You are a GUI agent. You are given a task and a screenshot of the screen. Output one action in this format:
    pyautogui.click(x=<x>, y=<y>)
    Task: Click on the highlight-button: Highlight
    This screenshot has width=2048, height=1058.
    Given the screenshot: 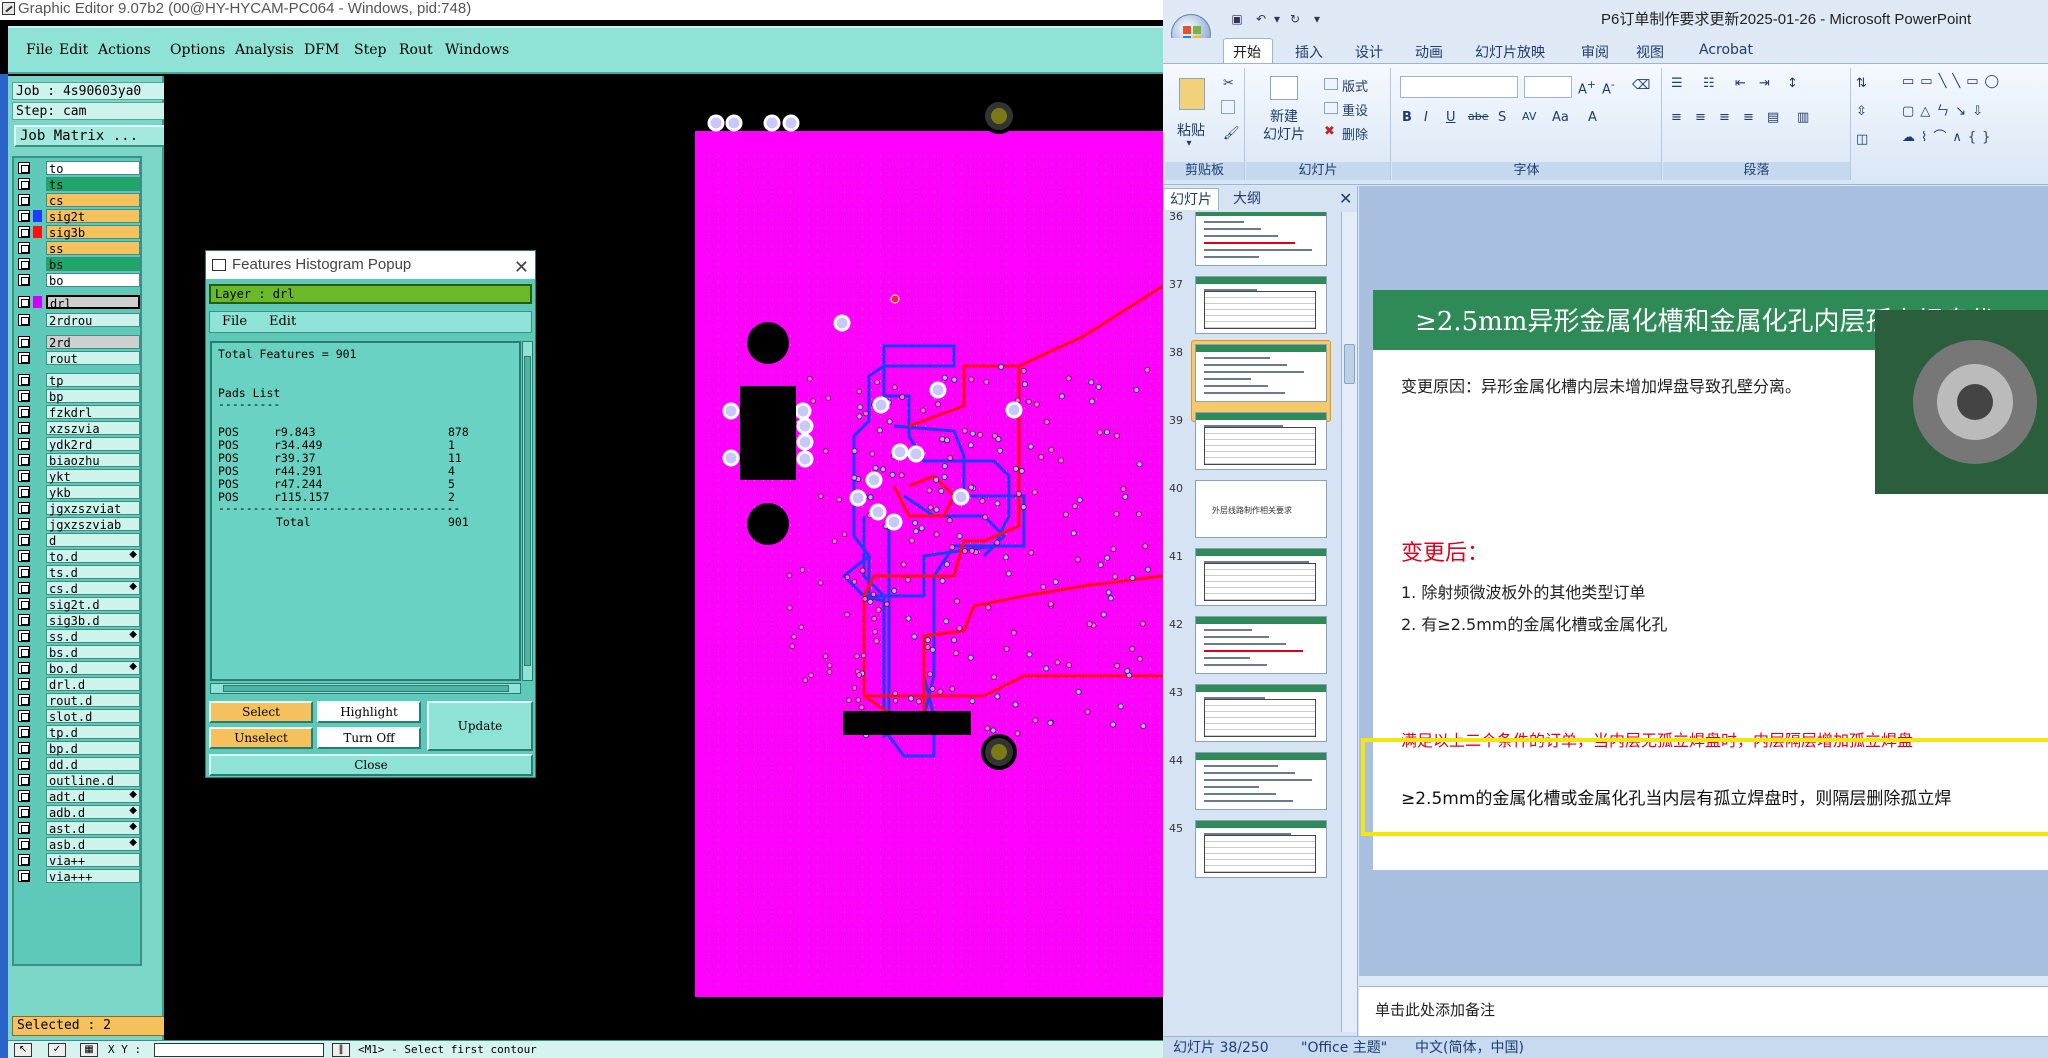 What is the action you would take?
    pyautogui.click(x=369, y=712)
    